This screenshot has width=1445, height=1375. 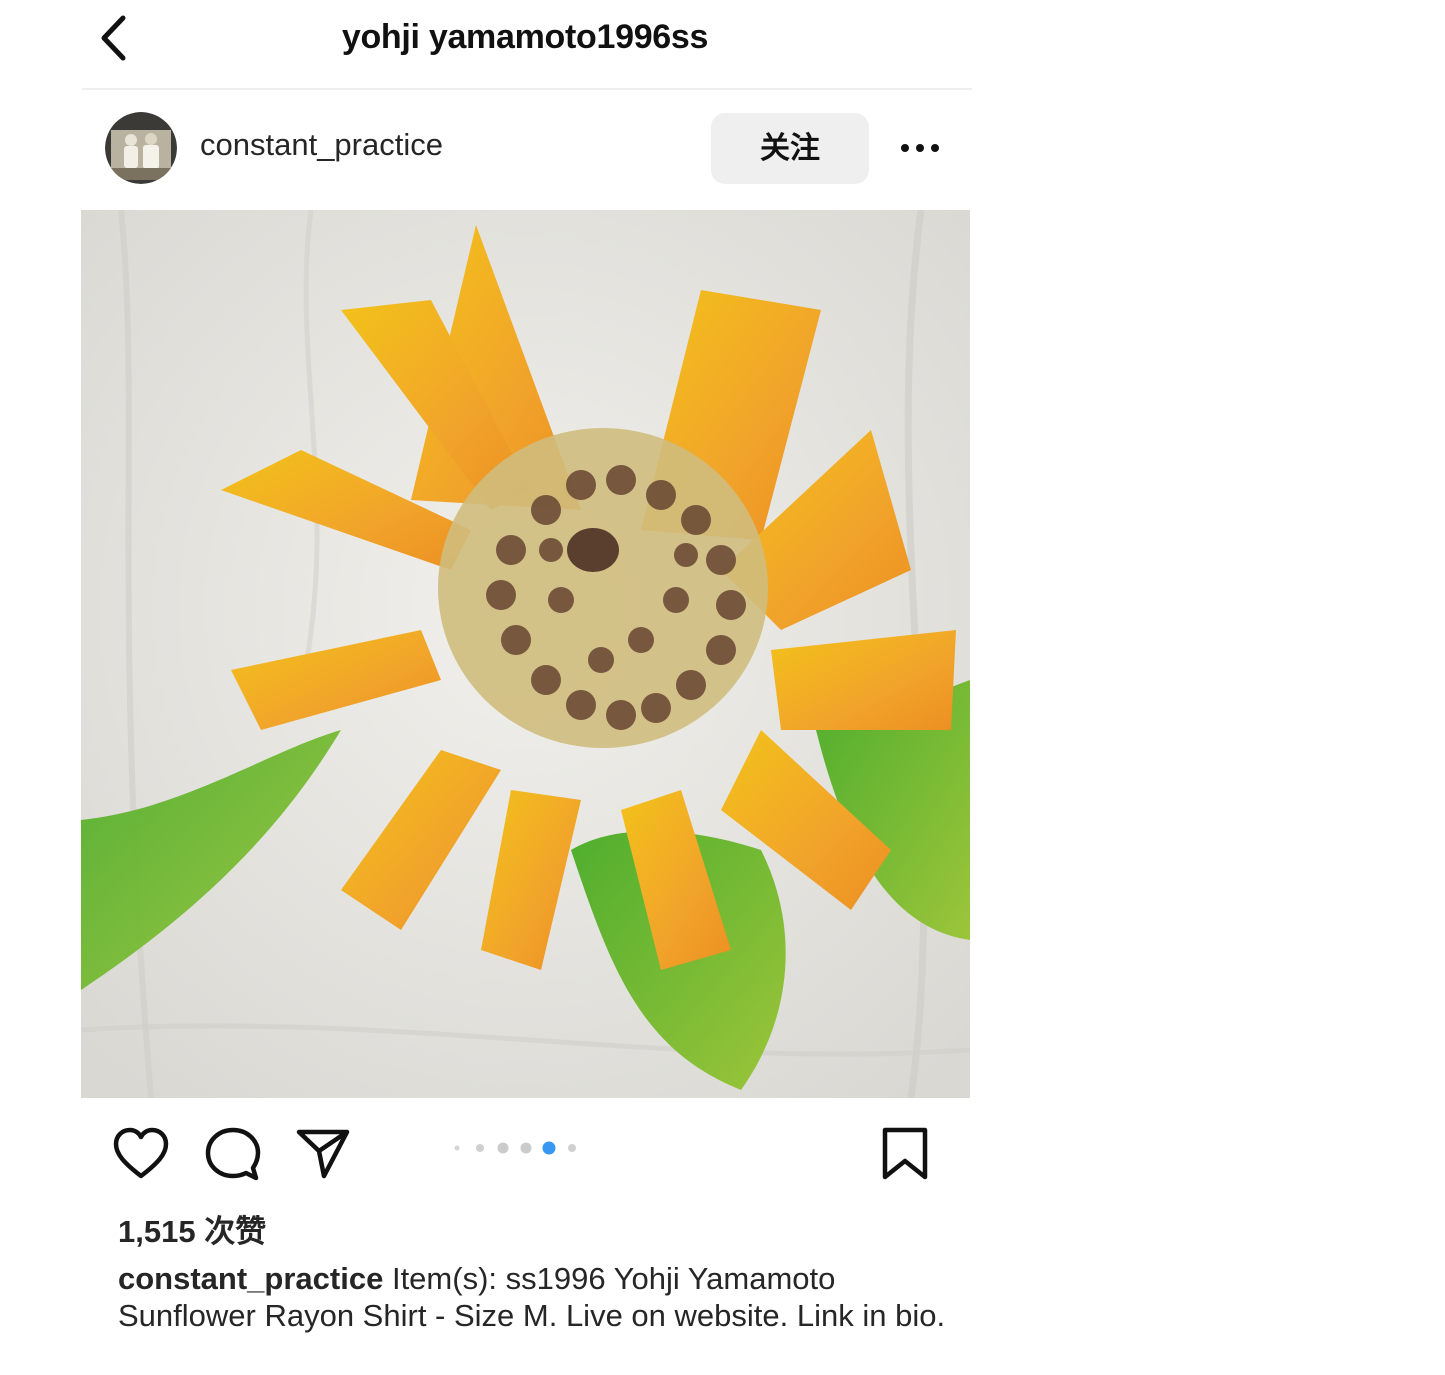 What do you see at coordinates (250, 1278) in the screenshot?
I see `caption-username: constant_practice` at bounding box center [250, 1278].